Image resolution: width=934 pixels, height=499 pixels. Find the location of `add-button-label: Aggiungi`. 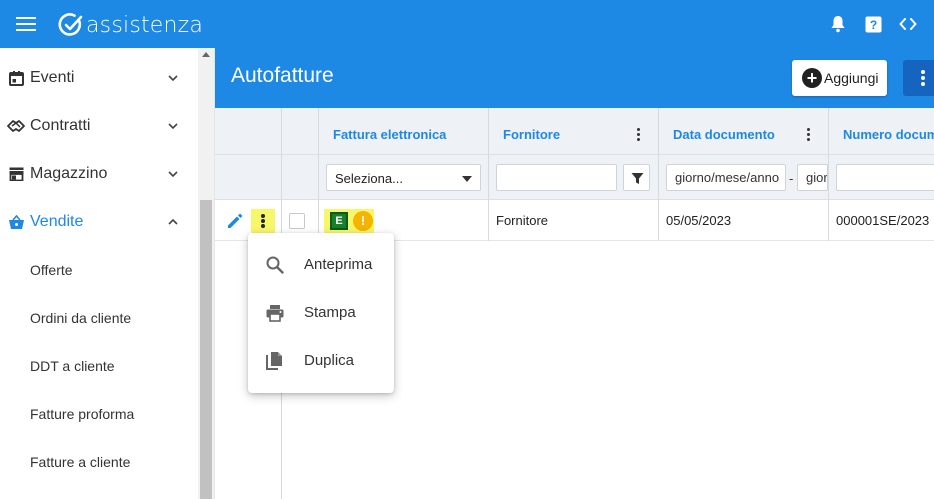

add-button-label: Aggiungi is located at coordinates (851, 78).